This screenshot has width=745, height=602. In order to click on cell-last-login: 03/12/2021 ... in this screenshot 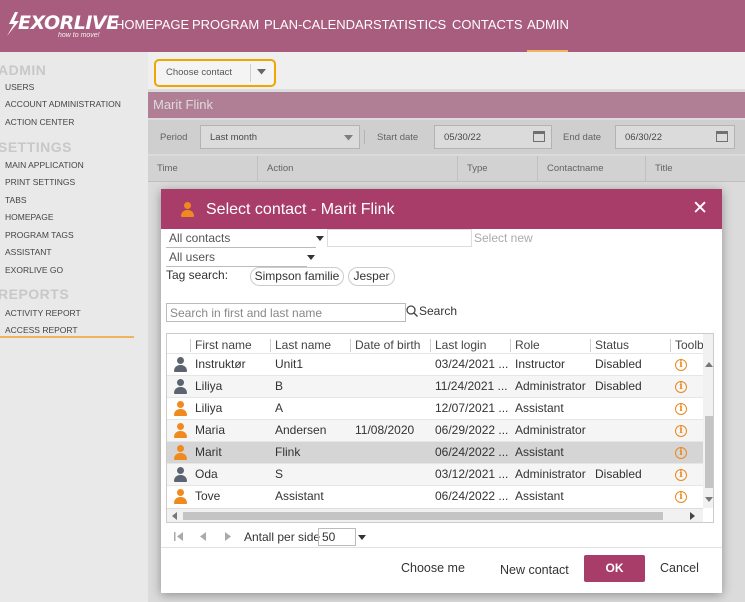, I will do `click(472, 474)`.